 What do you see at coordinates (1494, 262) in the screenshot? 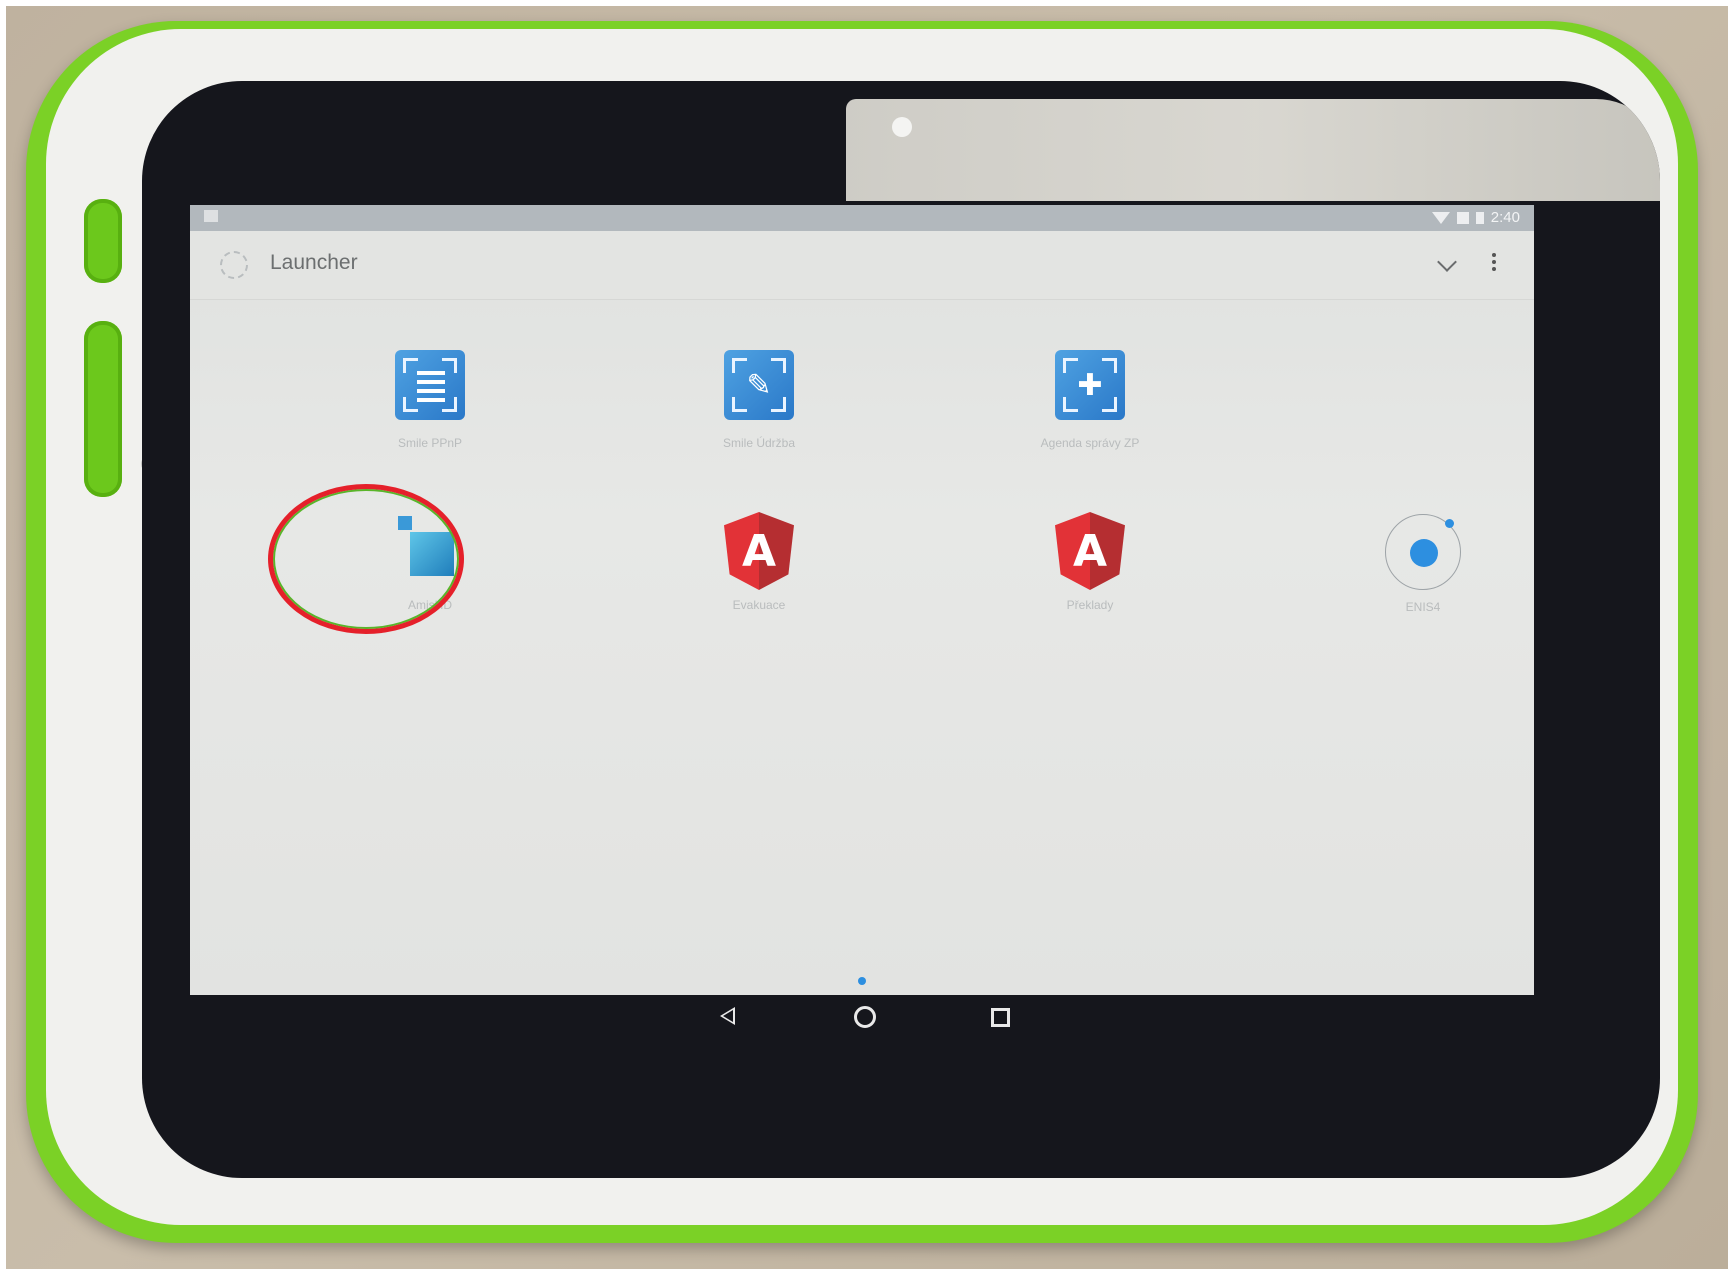
I see `overflow-menu-icon` at bounding box center [1494, 262].